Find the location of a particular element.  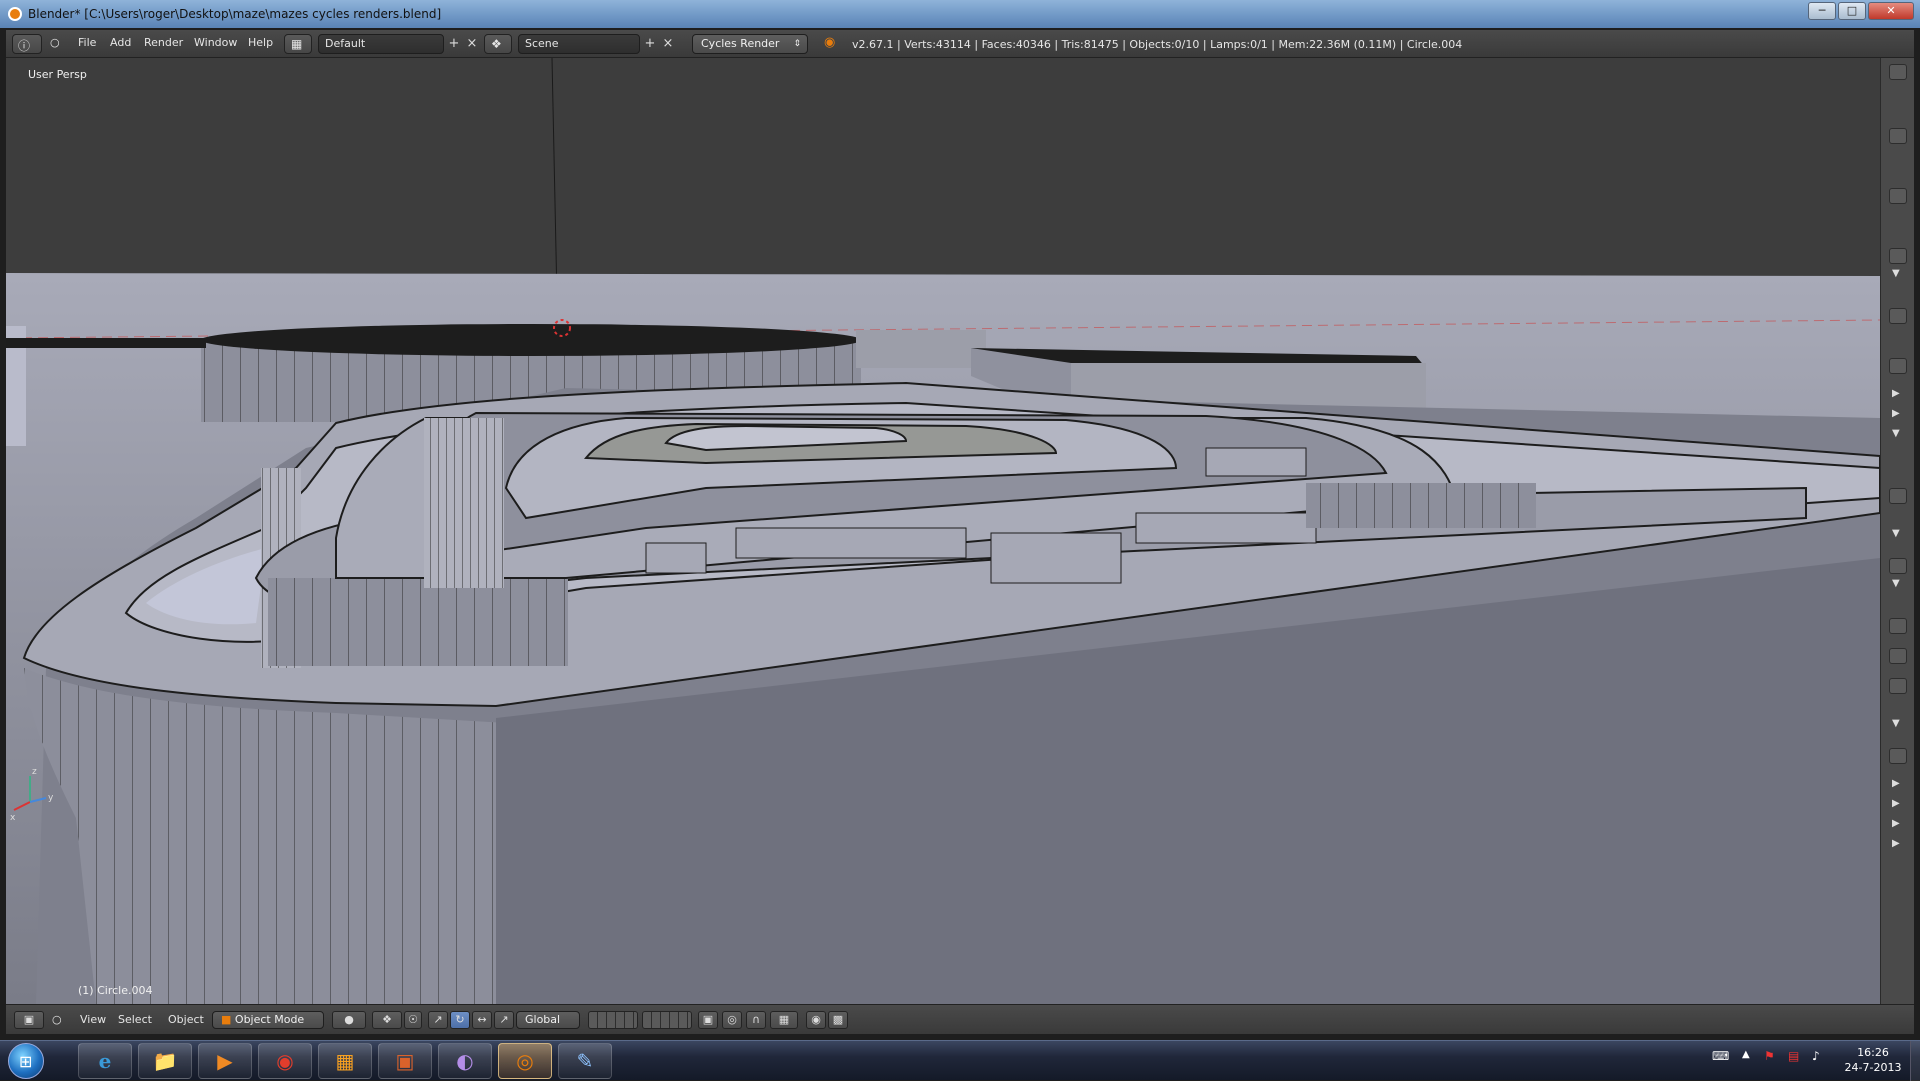

editor-type-button: ▣ is located at coordinates (29, 1020).